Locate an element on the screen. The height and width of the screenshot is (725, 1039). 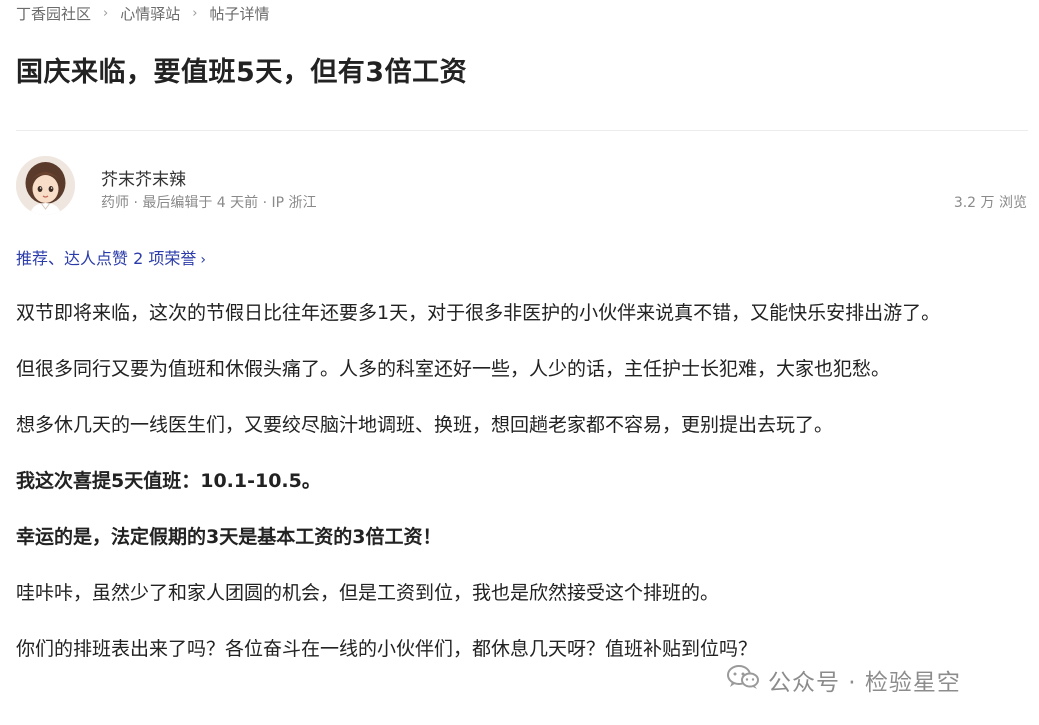
view-count: 3.2 万 浏览 is located at coordinates (990, 203).